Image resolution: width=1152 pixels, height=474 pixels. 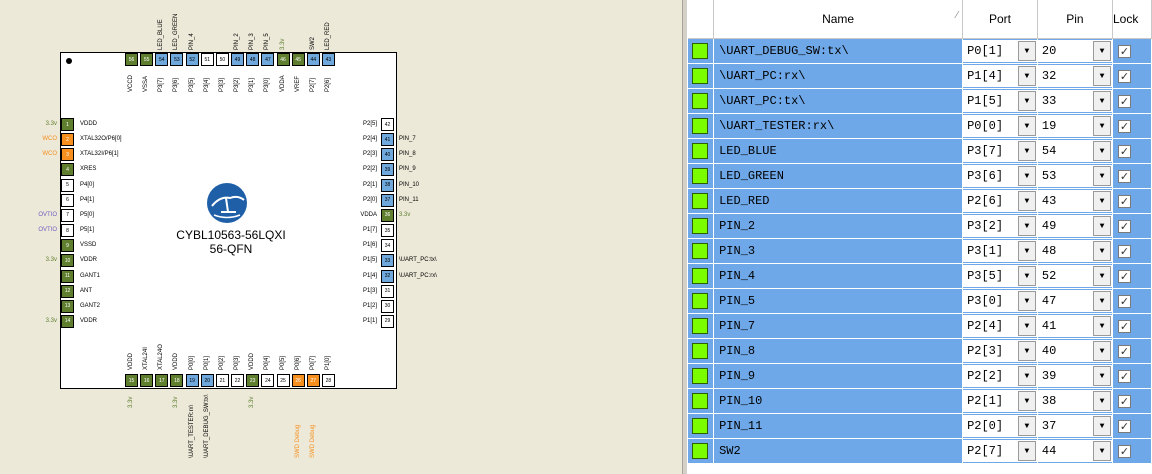 I want to click on table-row: \UART_PC:tx\ P1[5] ▼ 33 ▼ ✓, so click(x=920, y=101).